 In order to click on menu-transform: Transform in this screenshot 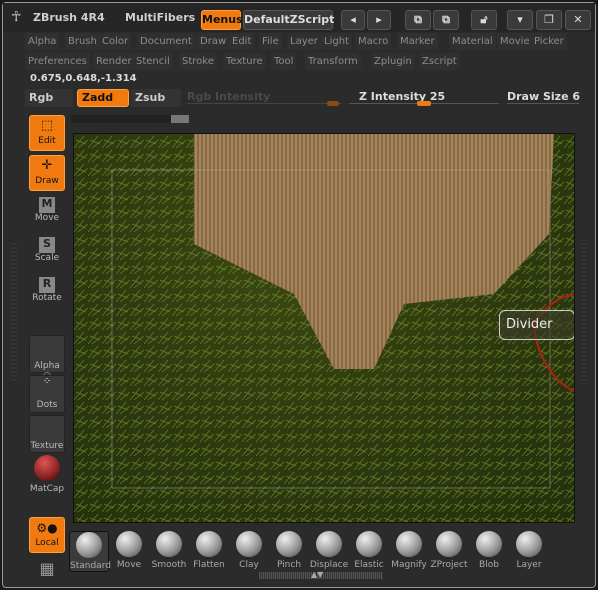, I will do `click(333, 61)`.